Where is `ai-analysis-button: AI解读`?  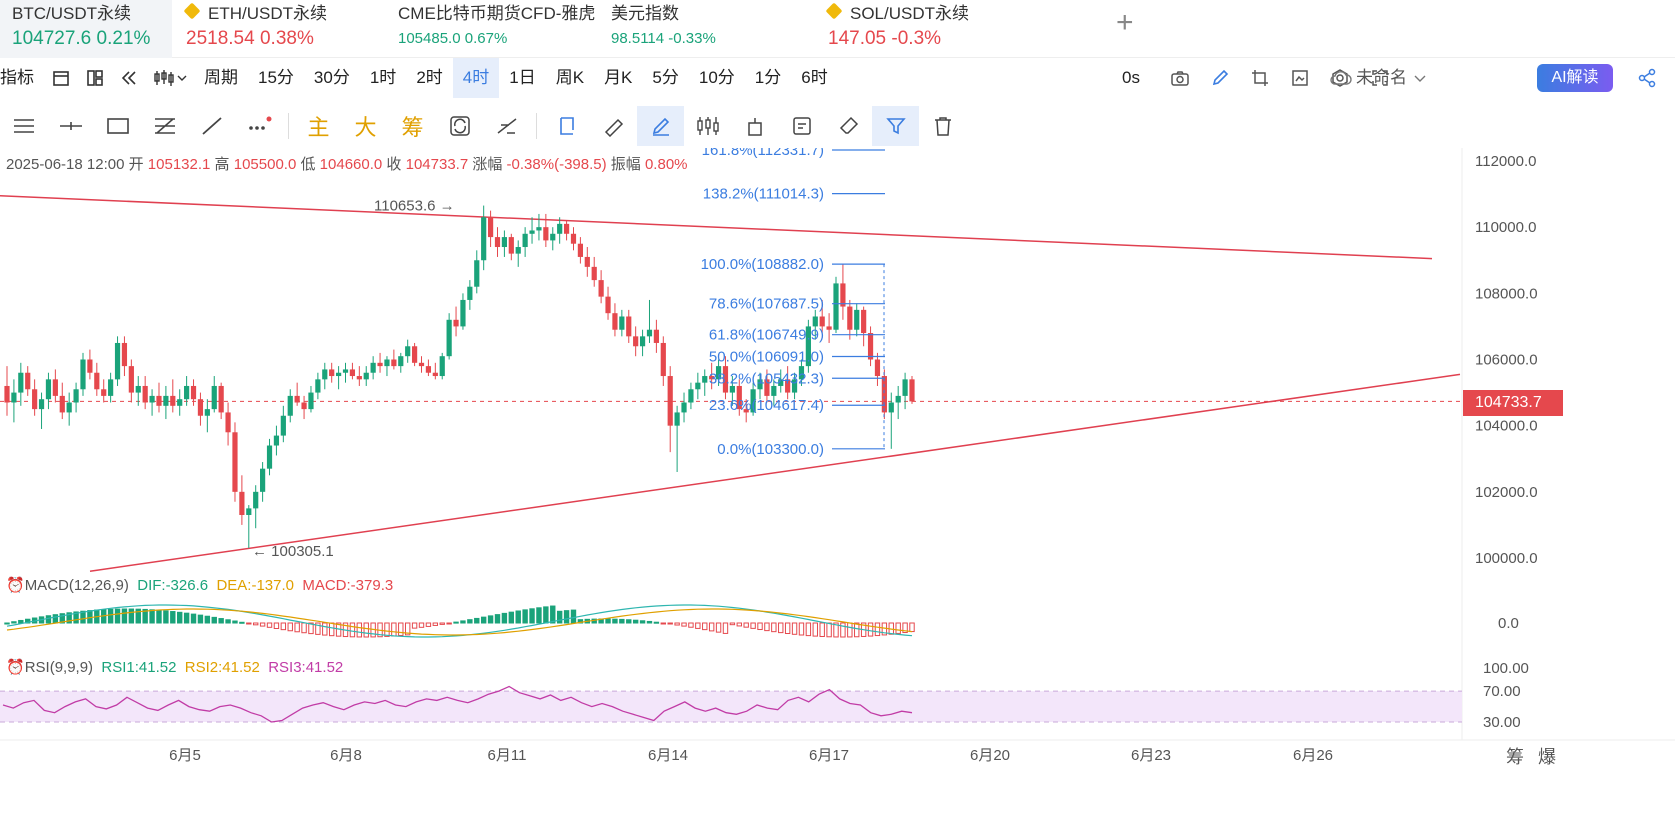 ai-analysis-button: AI解读 is located at coordinates (1575, 78).